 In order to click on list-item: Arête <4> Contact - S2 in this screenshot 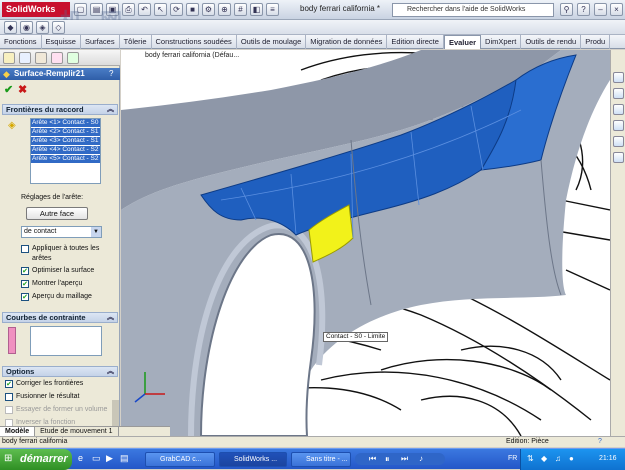, I will do `click(65, 150)`.